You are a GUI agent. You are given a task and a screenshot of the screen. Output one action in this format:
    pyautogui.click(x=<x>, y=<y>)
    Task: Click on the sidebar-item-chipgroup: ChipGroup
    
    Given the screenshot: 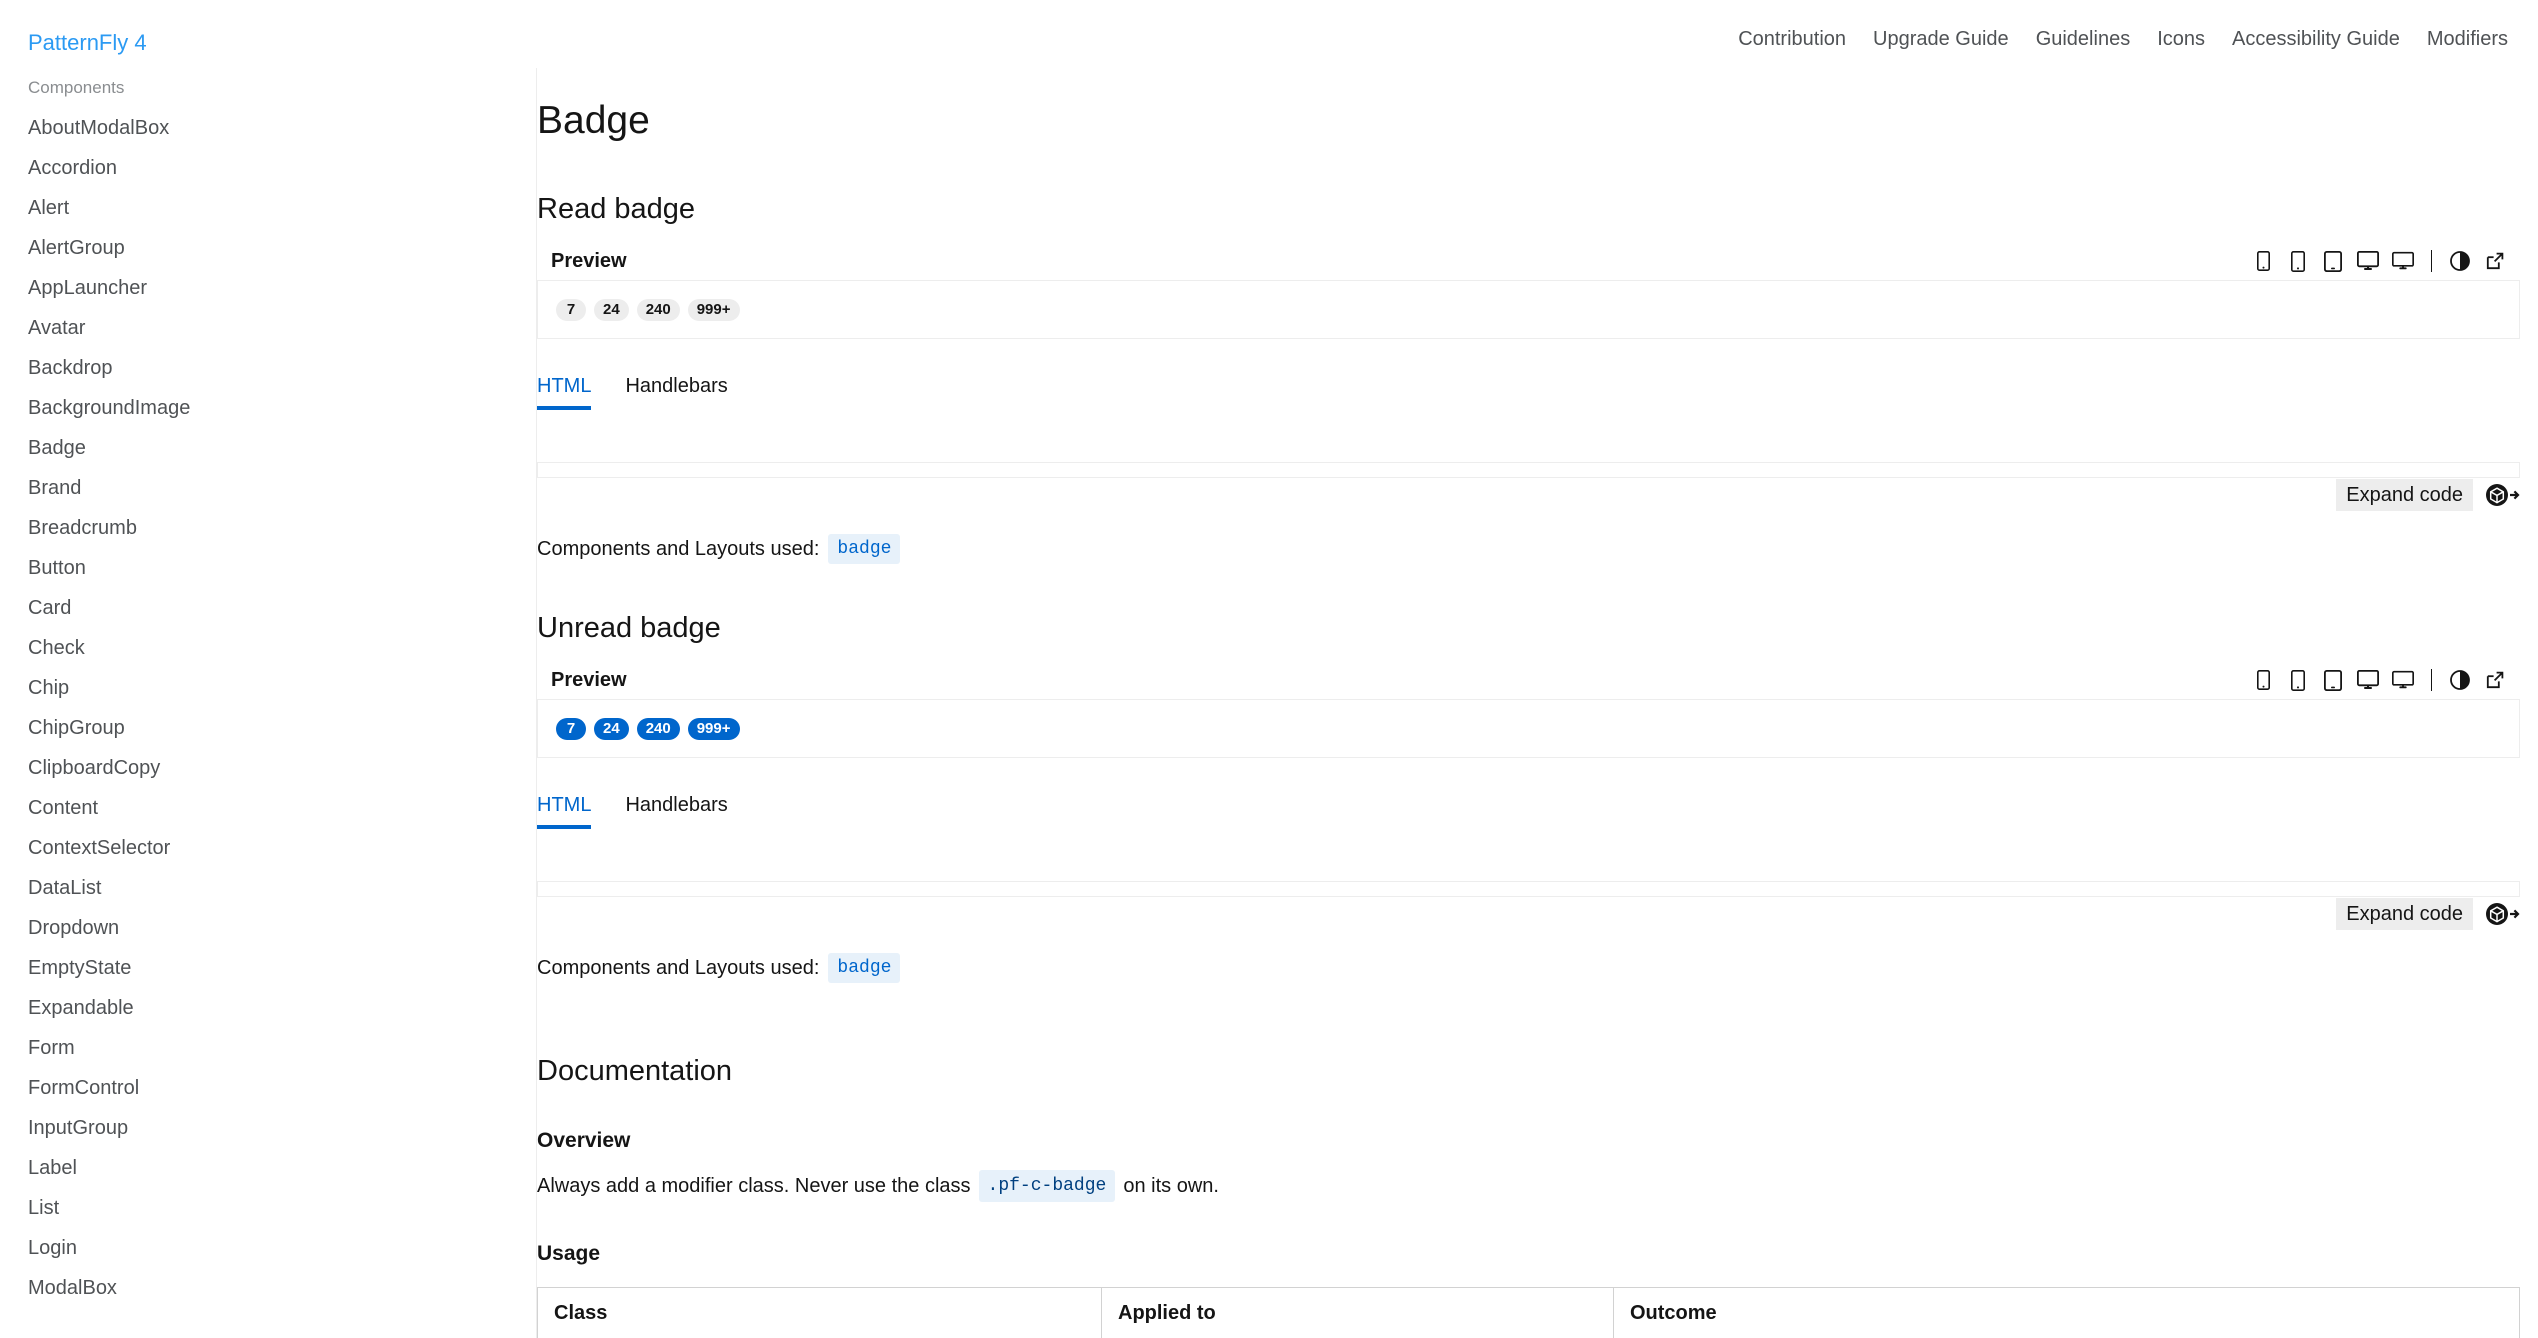 What is the action you would take?
    pyautogui.click(x=268, y=728)
    